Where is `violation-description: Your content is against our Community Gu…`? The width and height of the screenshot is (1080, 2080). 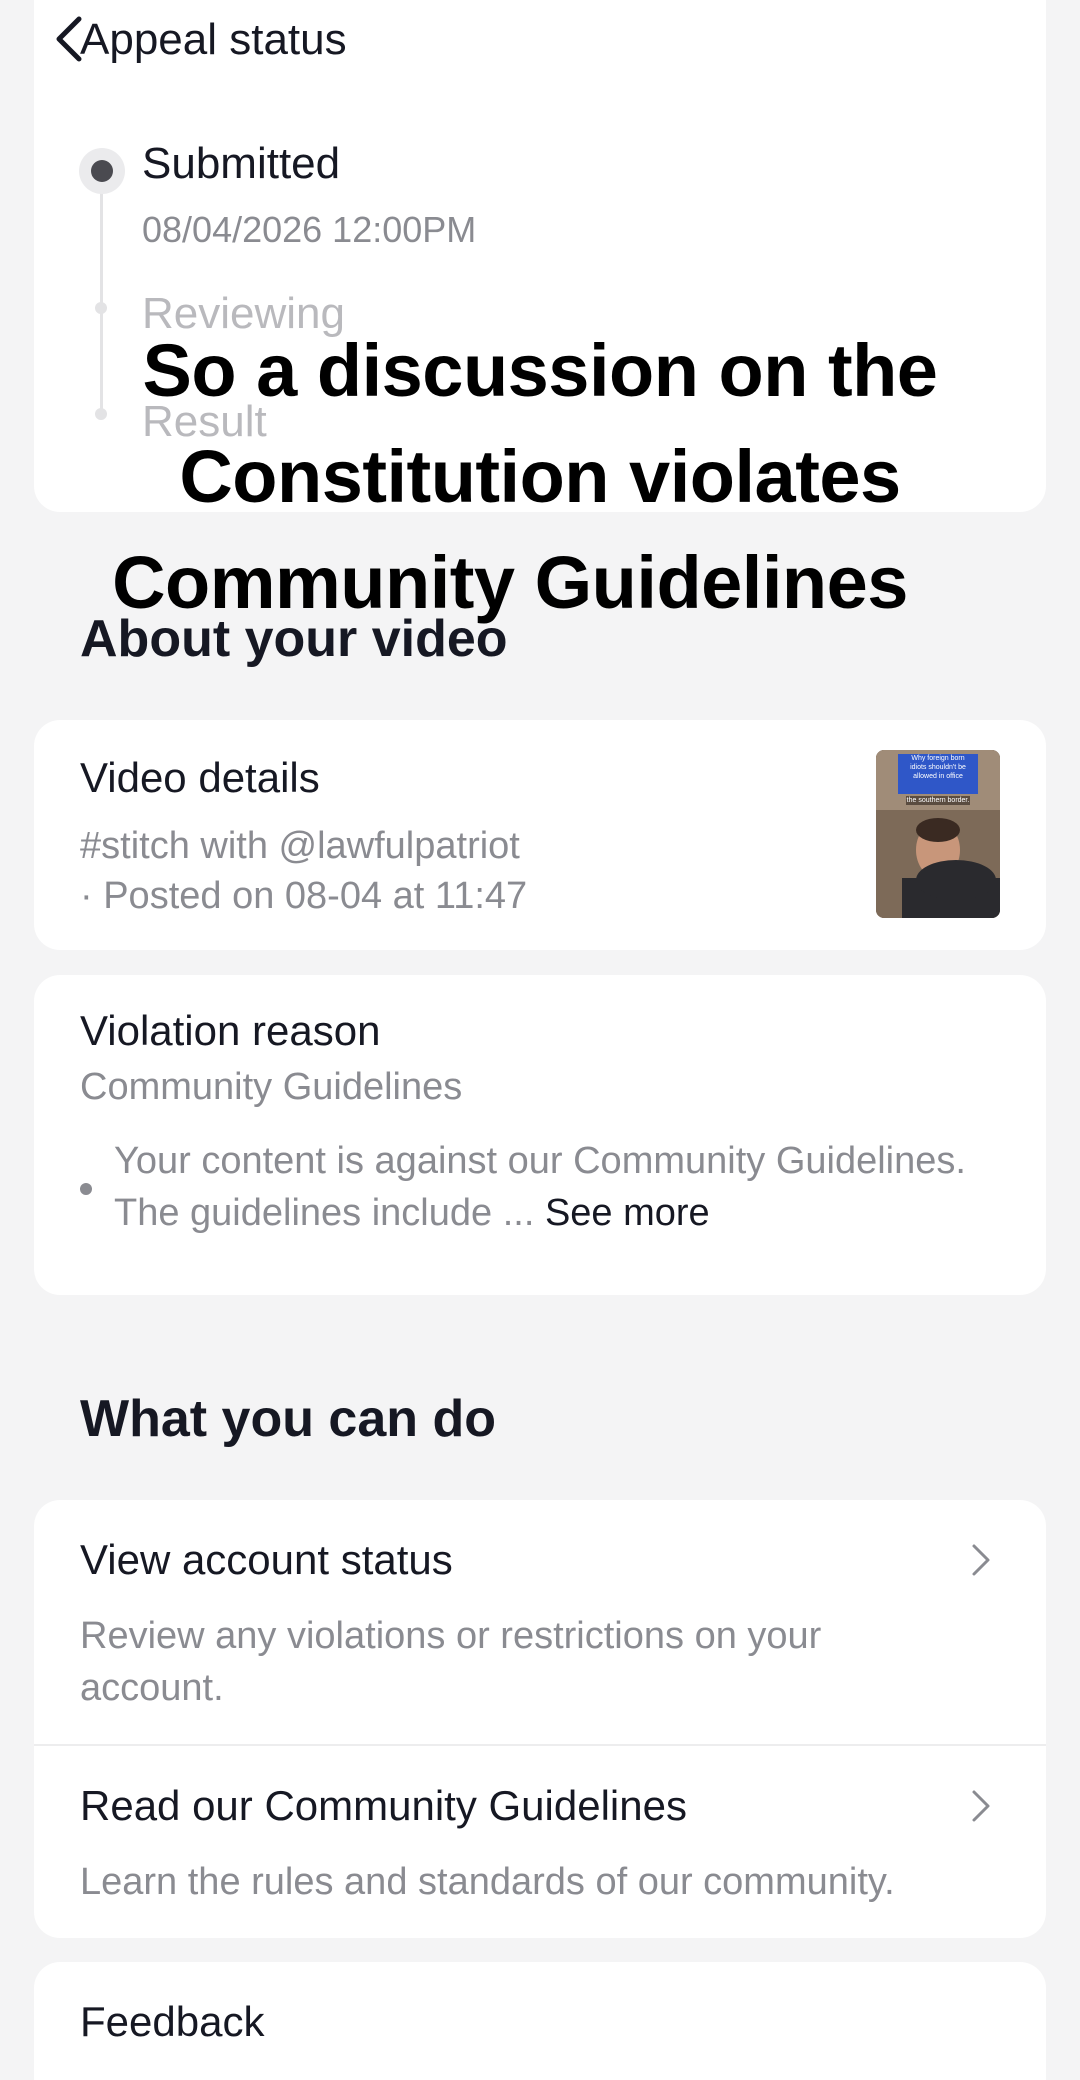 violation-description: Your content is against our Community Gu… is located at coordinates (564, 1187).